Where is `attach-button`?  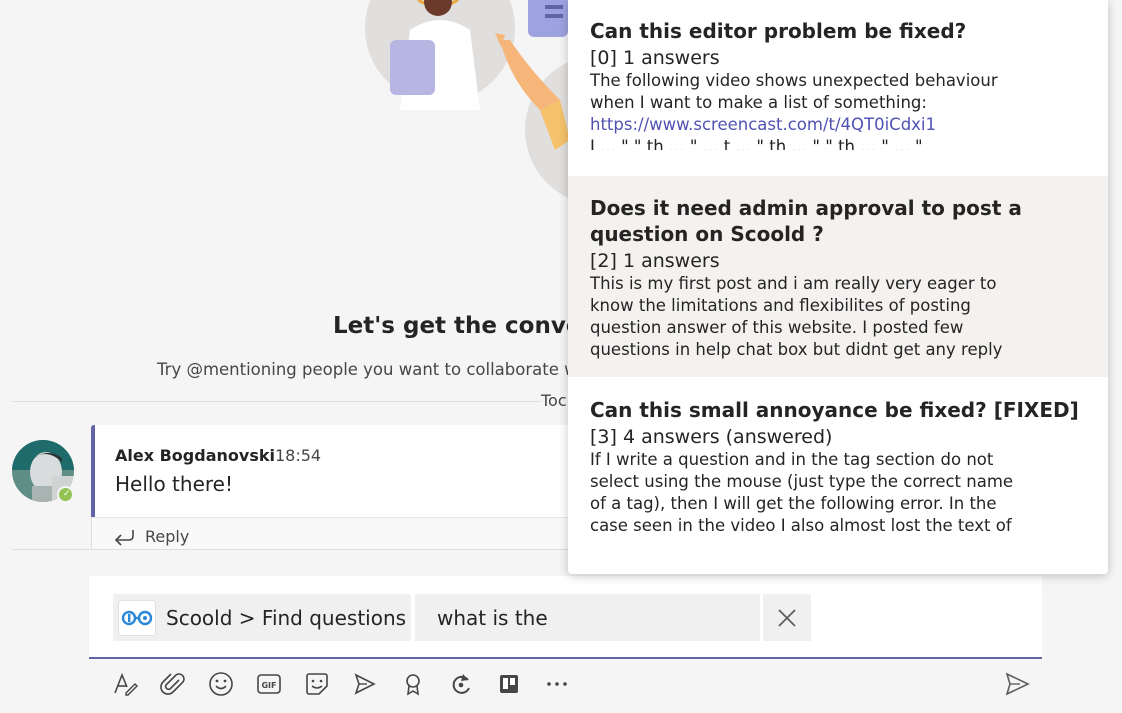
attach-button is located at coordinates (173, 684).